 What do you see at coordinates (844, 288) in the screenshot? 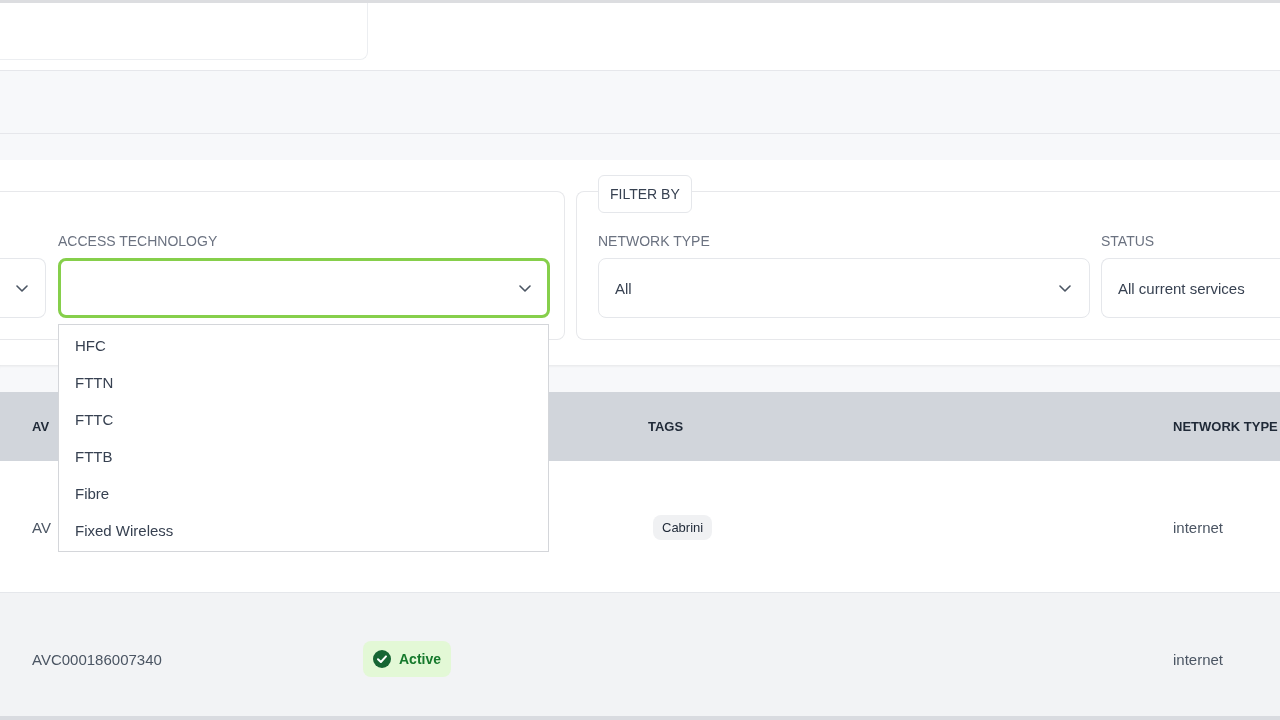
I see `select-field: All` at bounding box center [844, 288].